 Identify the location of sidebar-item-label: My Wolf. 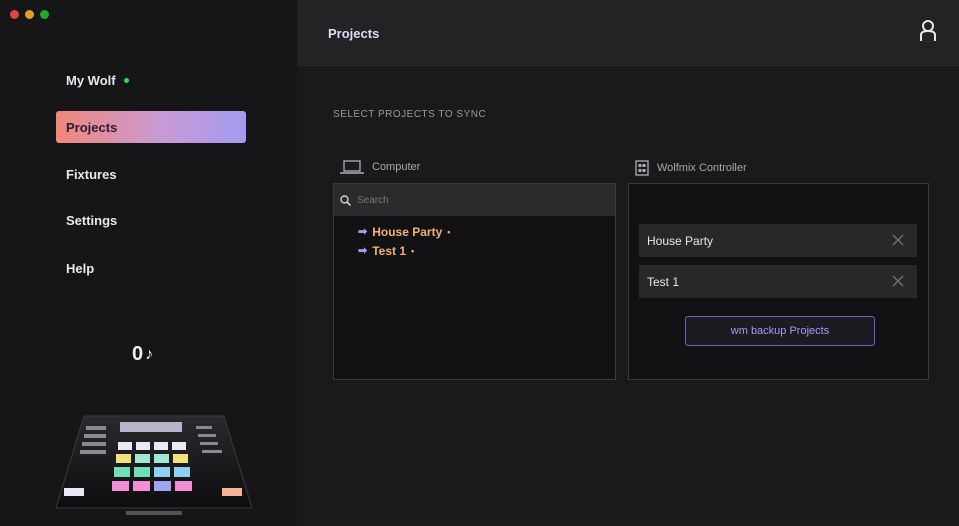
(91, 80).